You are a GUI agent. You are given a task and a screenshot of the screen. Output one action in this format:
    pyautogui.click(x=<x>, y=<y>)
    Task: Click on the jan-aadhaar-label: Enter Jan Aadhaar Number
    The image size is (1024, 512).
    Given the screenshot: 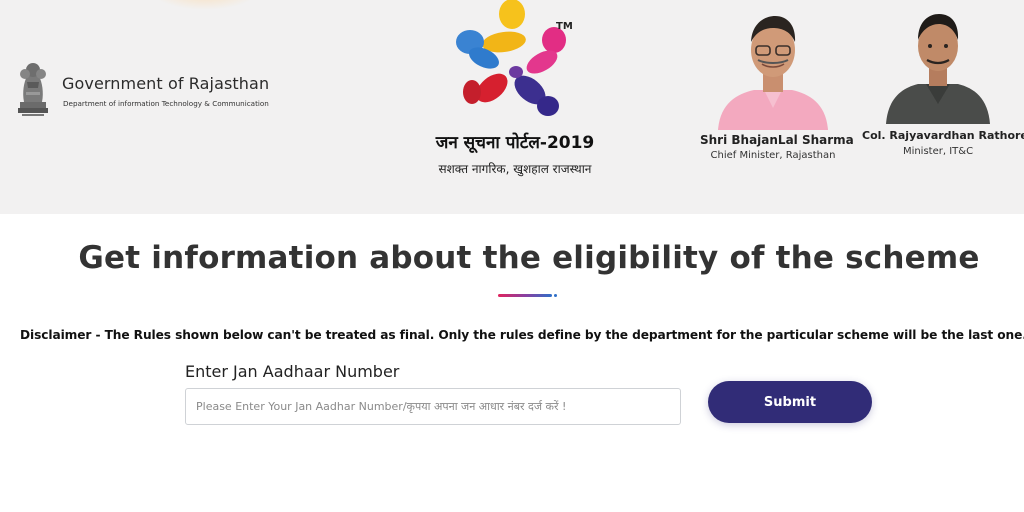 What is the action you would take?
    pyautogui.click(x=292, y=371)
    